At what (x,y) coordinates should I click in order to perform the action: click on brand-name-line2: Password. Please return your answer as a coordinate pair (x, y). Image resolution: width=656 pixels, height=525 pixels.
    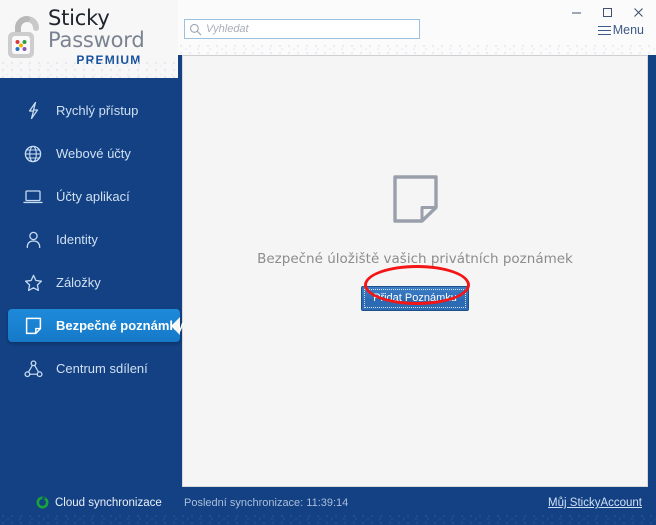
    Looking at the image, I should click on (96, 40).